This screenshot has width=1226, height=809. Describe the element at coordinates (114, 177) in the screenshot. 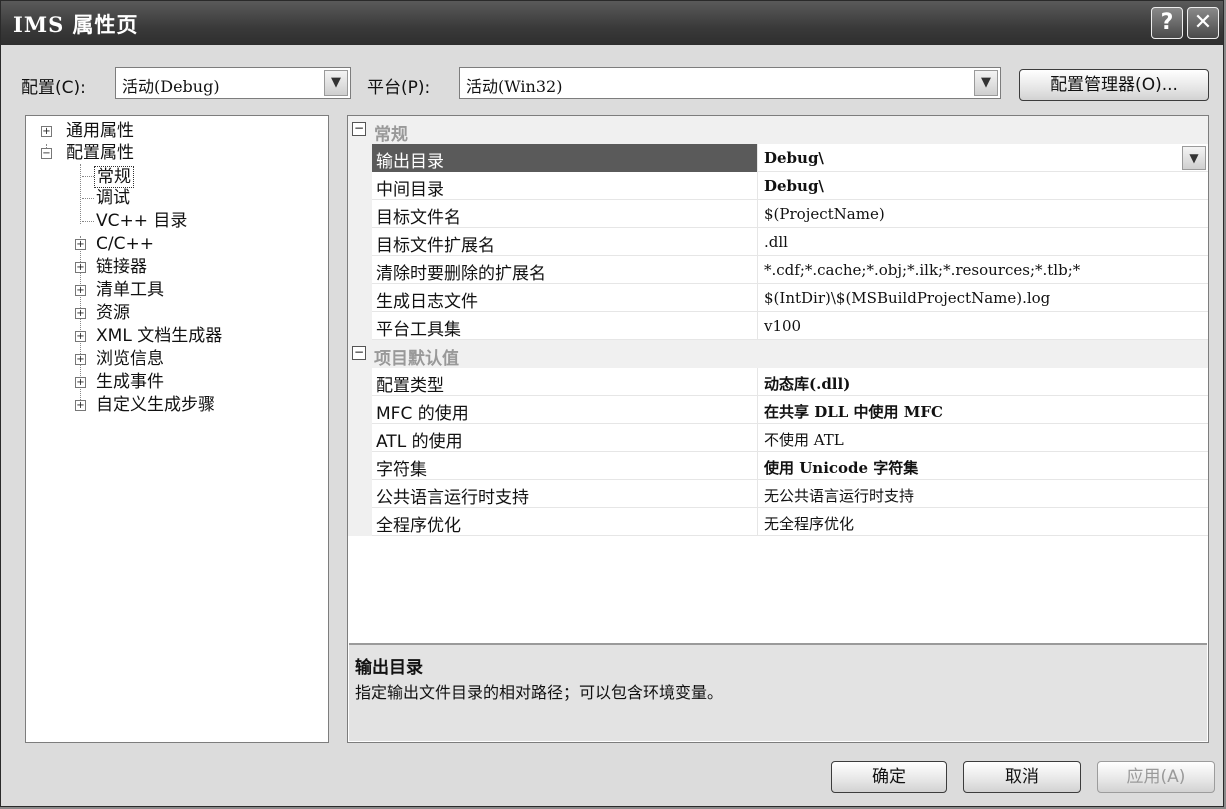

I see `tree-node-general: 常规` at that location.